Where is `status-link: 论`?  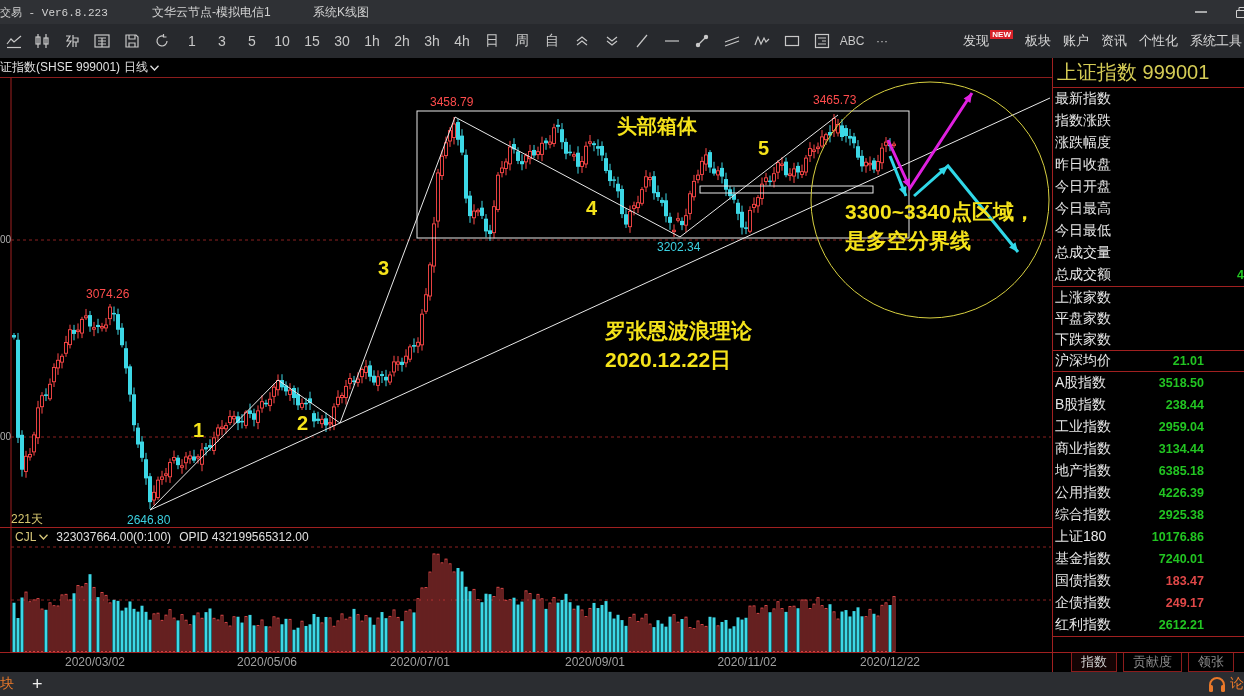
status-link: 论 is located at coordinates (1237, 684).